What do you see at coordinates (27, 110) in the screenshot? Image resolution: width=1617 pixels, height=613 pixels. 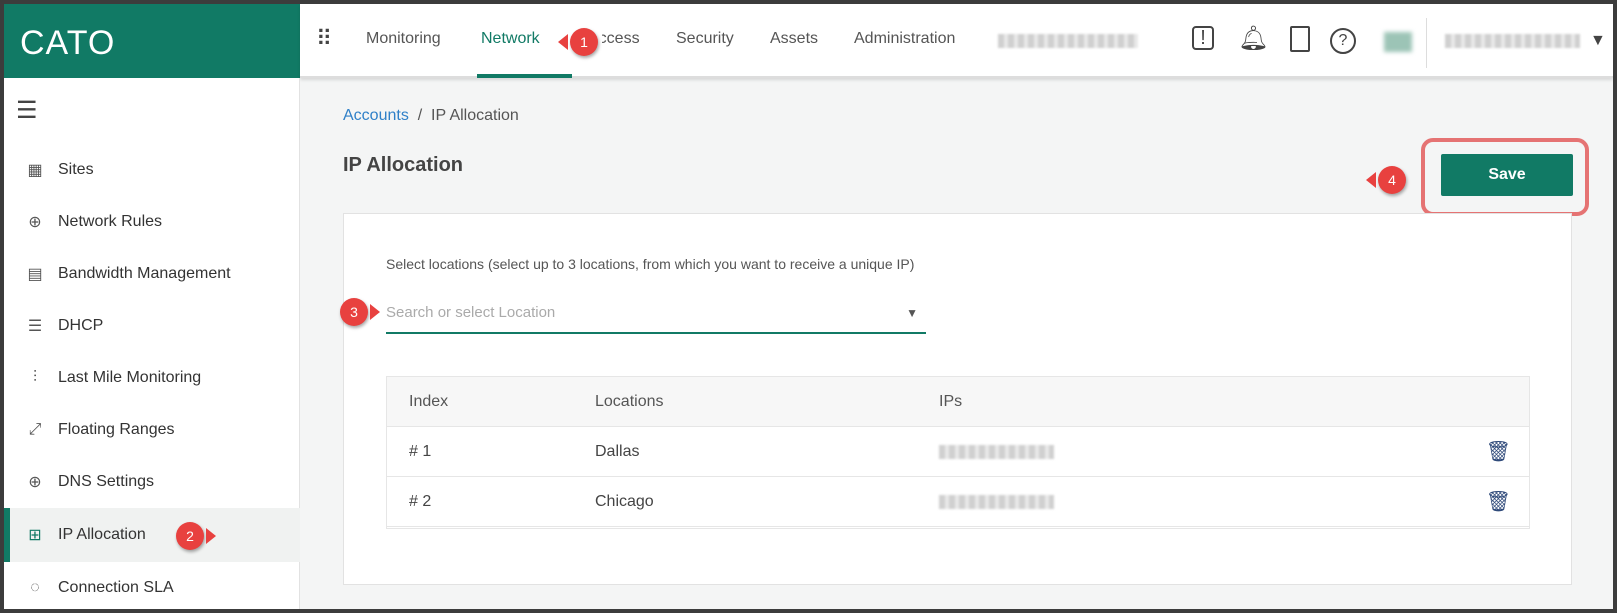 I see `hamburger-menu-icon: ☰` at bounding box center [27, 110].